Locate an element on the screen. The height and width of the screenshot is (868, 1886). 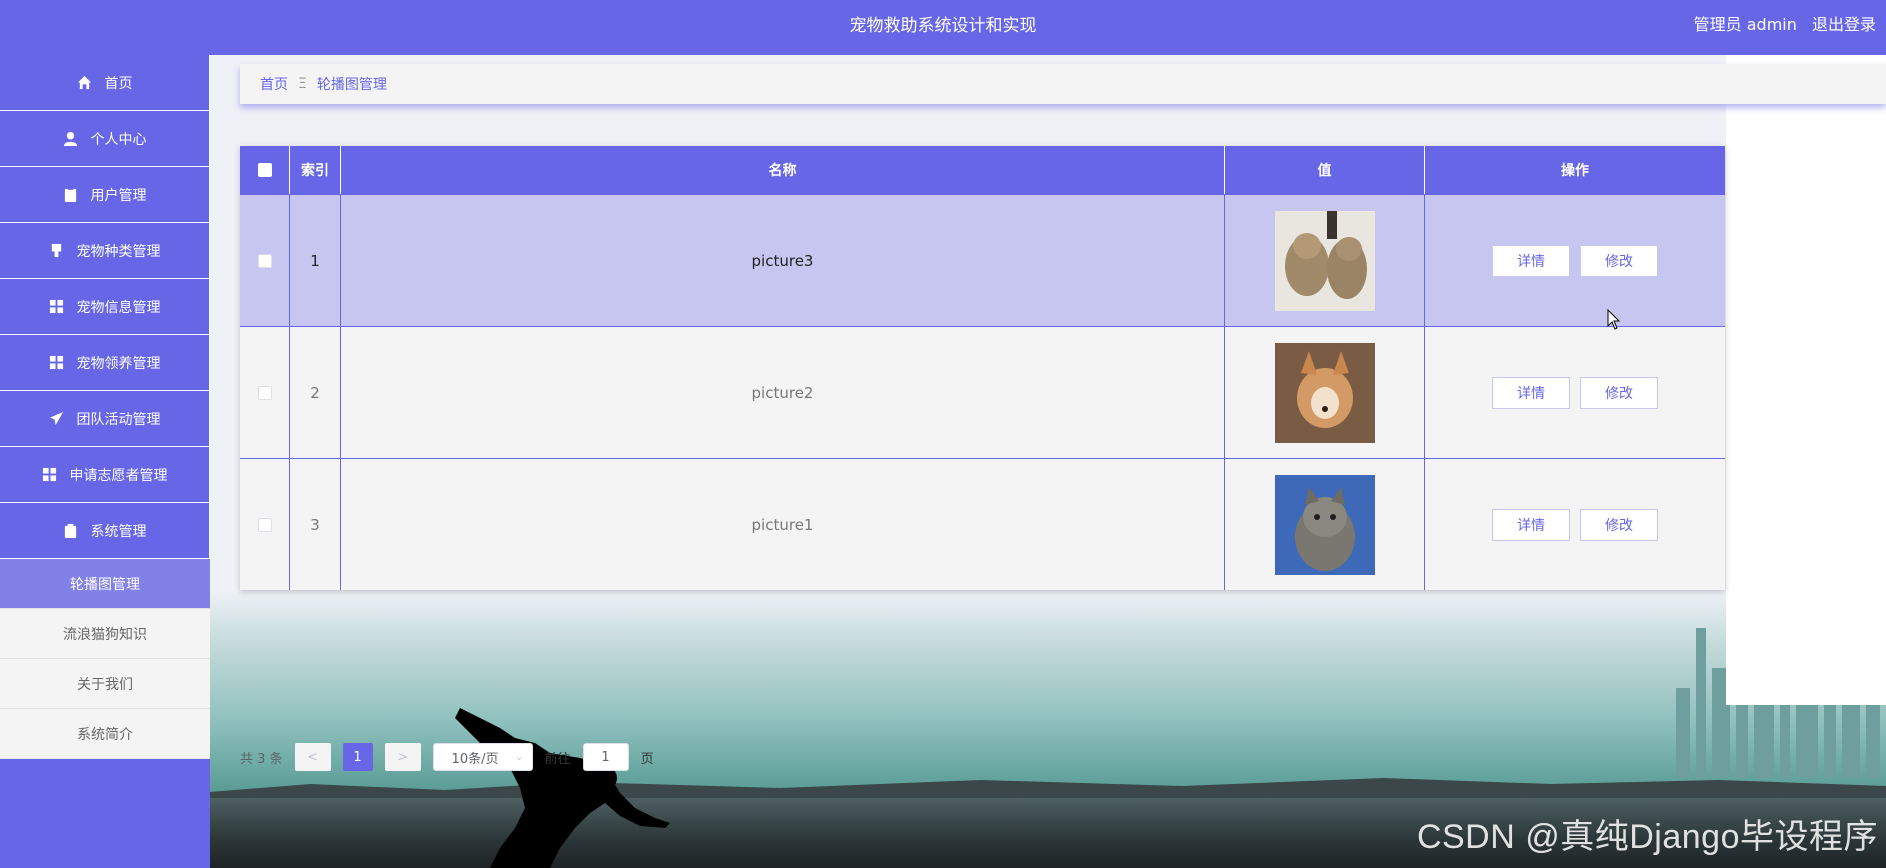
chevron-down-icon: ⌄ is located at coordinates (519, 757).